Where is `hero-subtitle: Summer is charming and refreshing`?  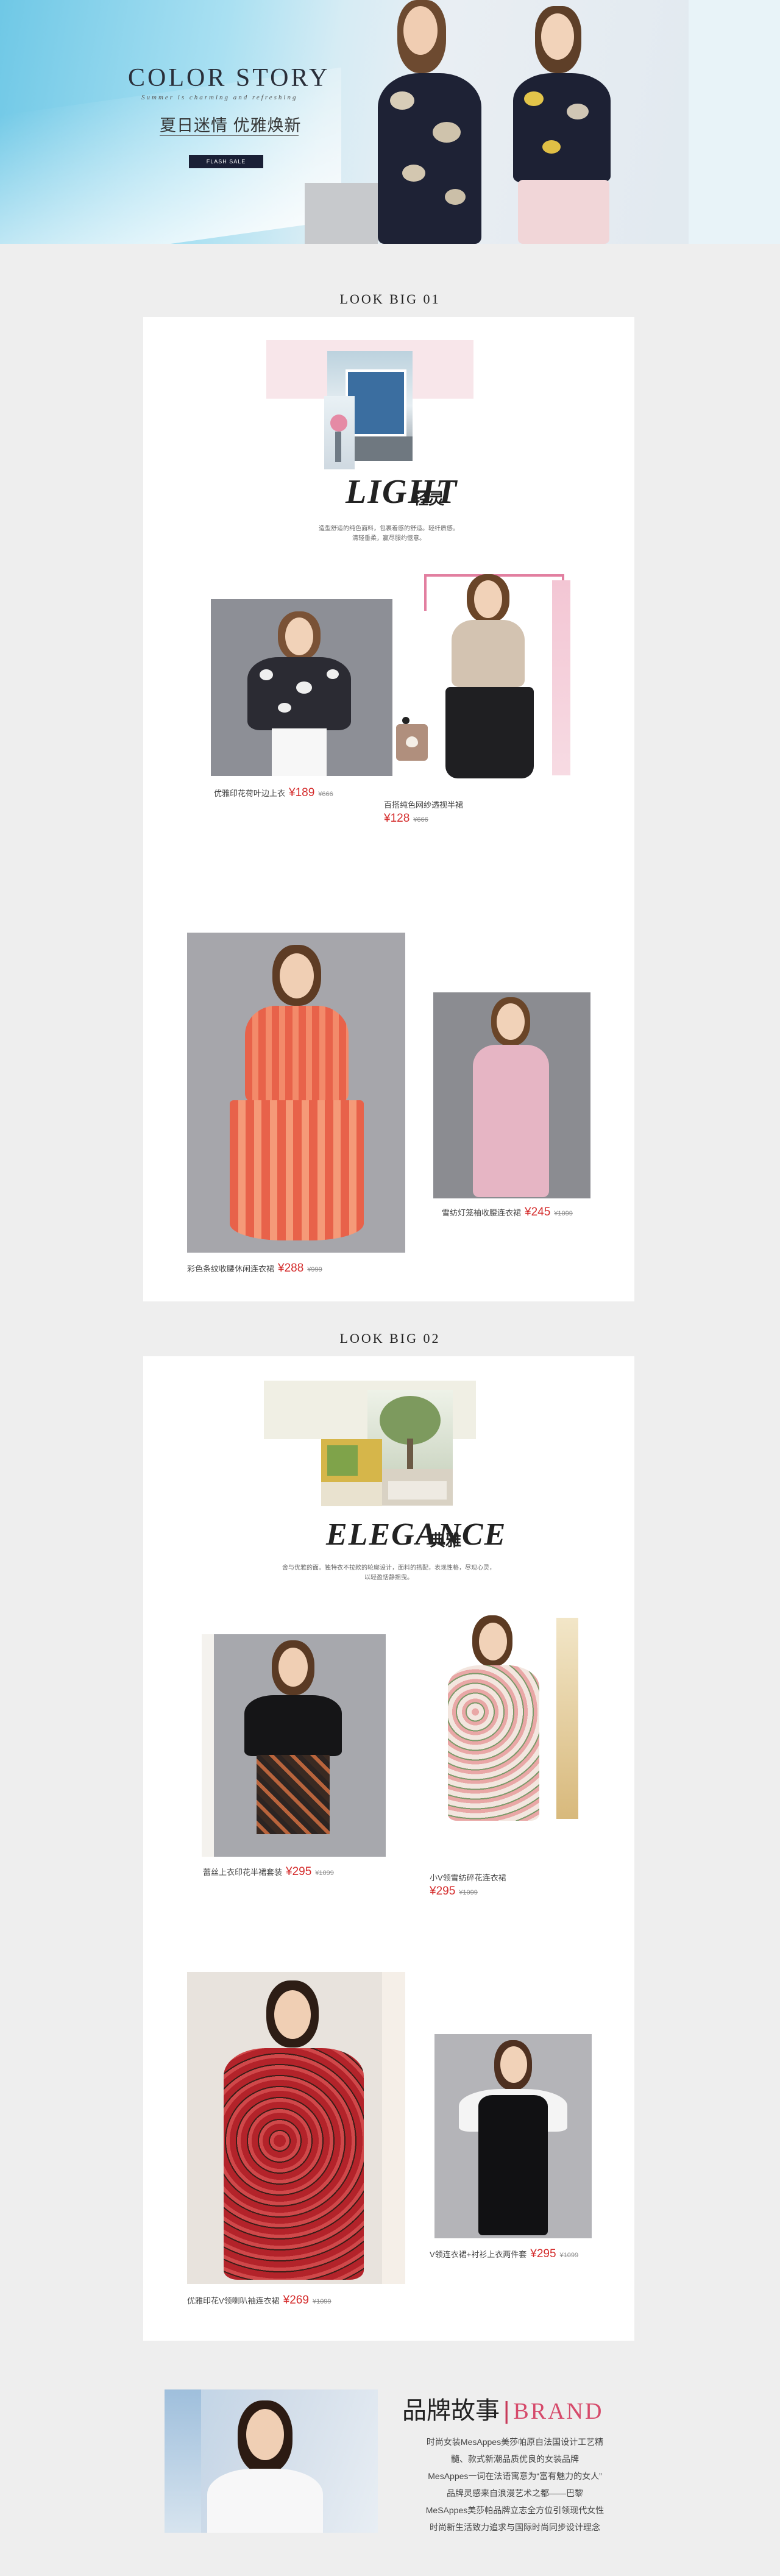
hero-subtitle: Summer is charming and refreshing is located at coordinates (219, 97).